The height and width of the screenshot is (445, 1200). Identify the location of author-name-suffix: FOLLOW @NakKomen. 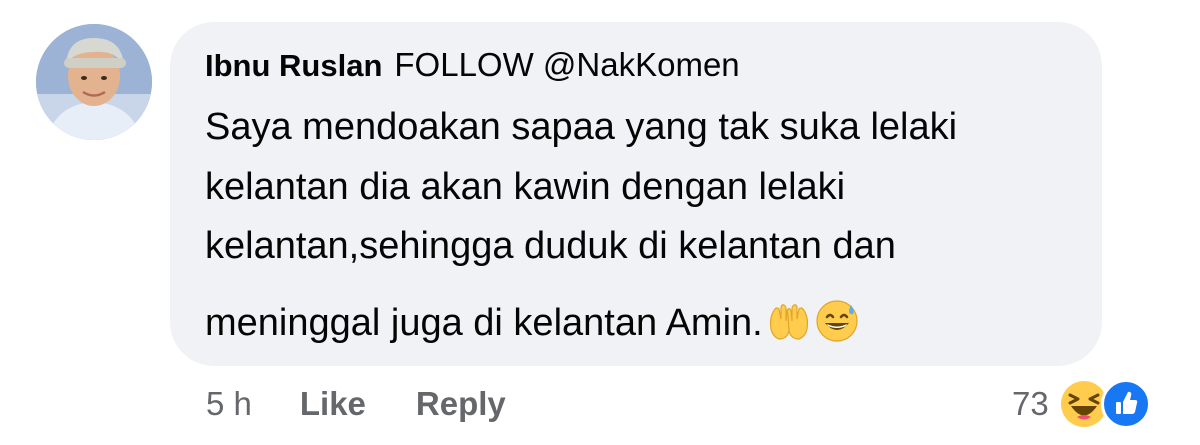
(567, 64).